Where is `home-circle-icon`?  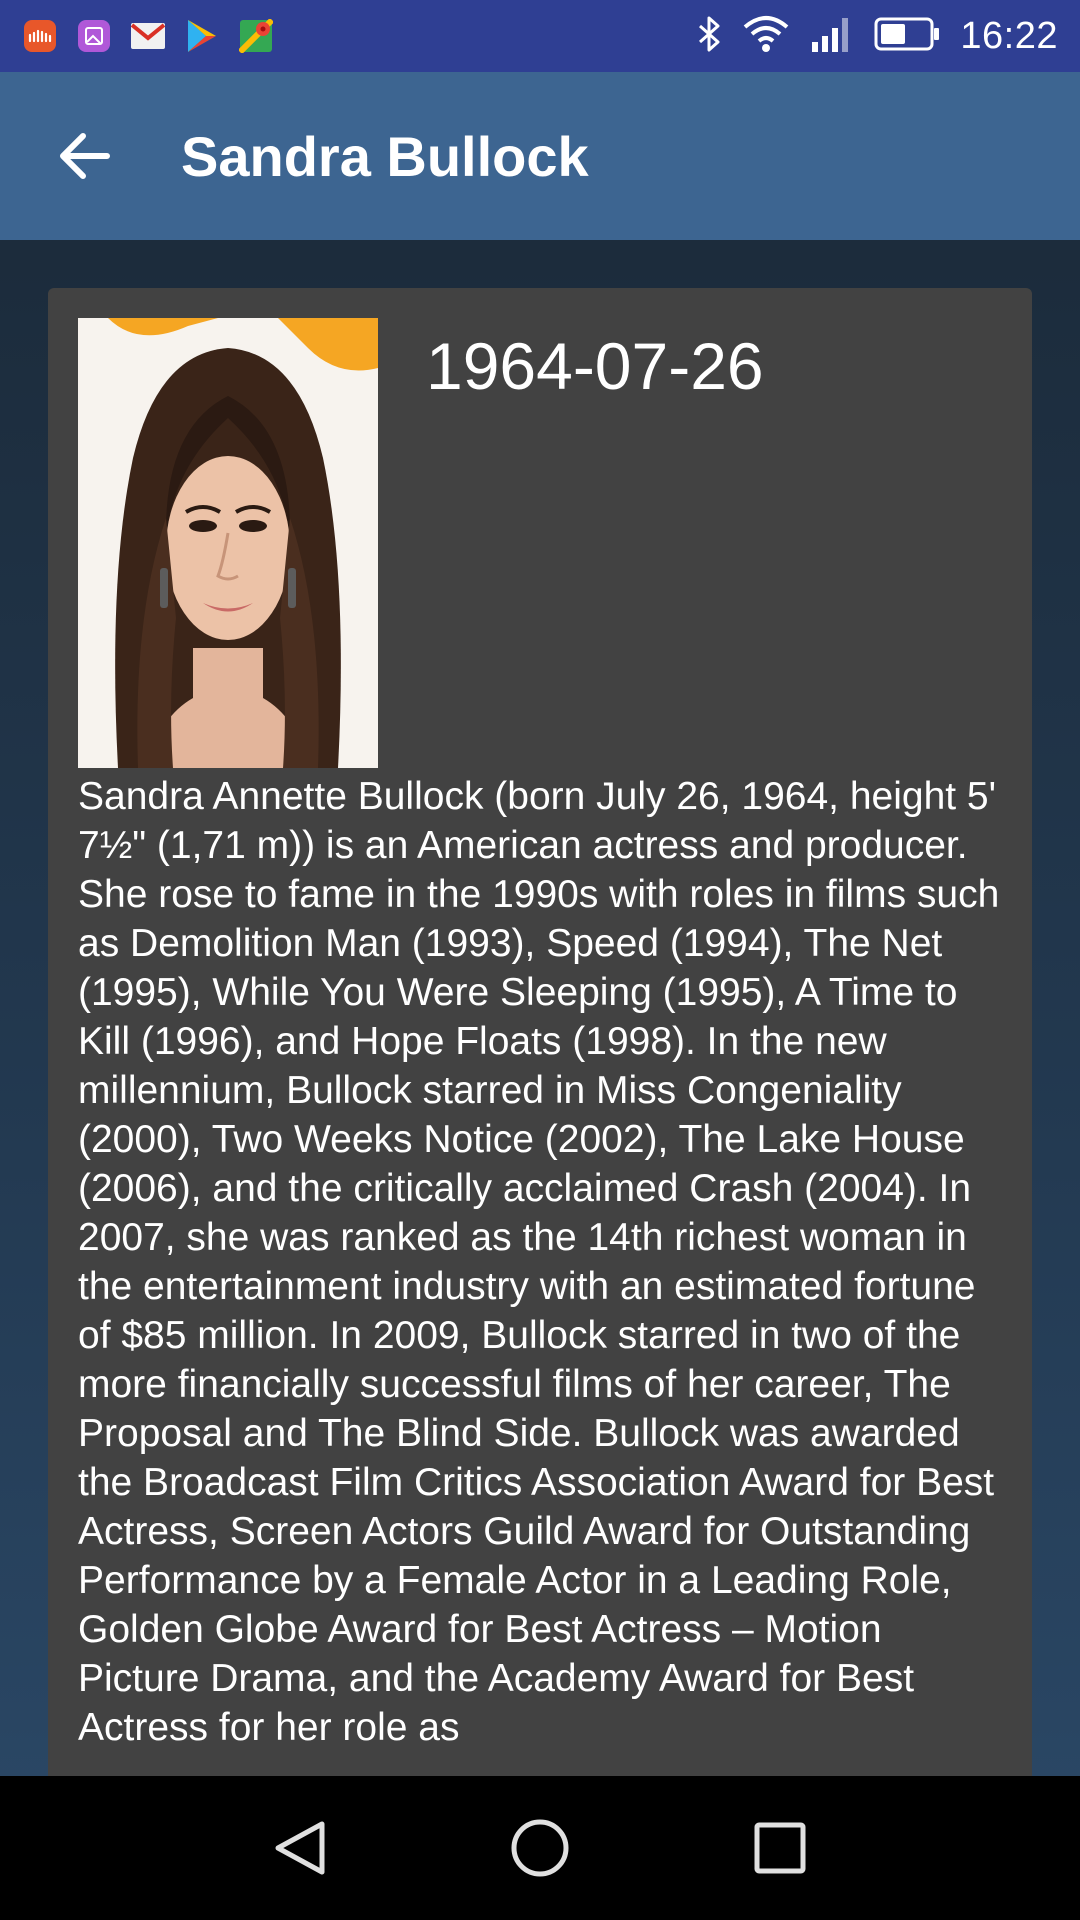 home-circle-icon is located at coordinates (540, 1848).